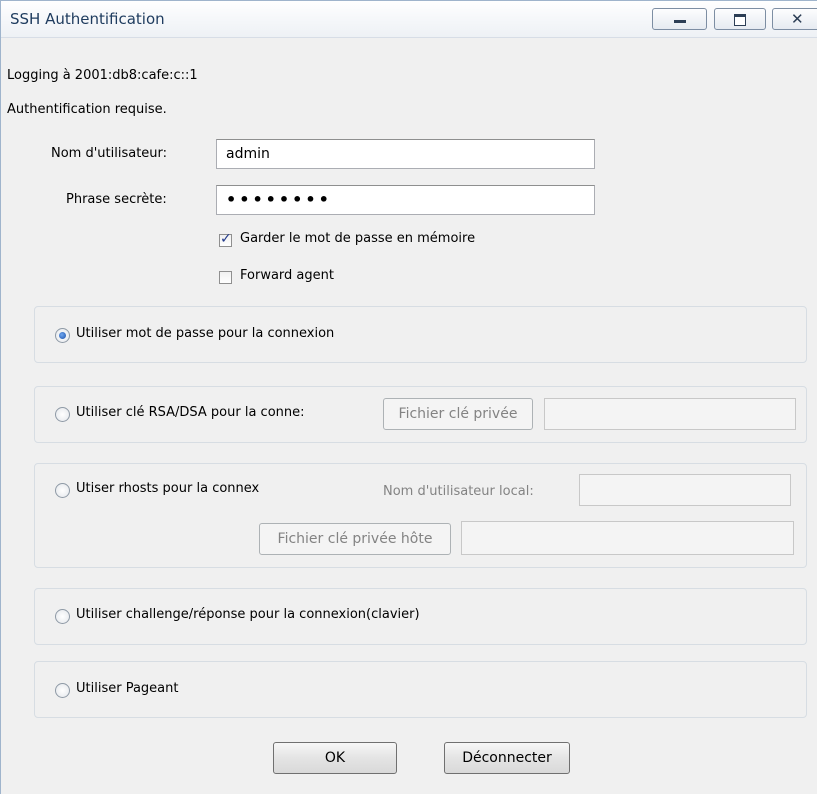 Image resolution: width=817 pixels, height=794 pixels. I want to click on pageant-method-label: Utiliser Pageant, so click(127, 688).